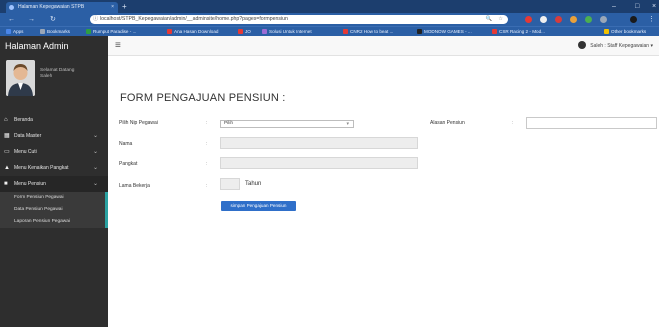 The width and height of the screenshot is (659, 327). Describe the element at coordinates (7, 152) in the screenshot. I see `monitor-icon: ▭` at that location.